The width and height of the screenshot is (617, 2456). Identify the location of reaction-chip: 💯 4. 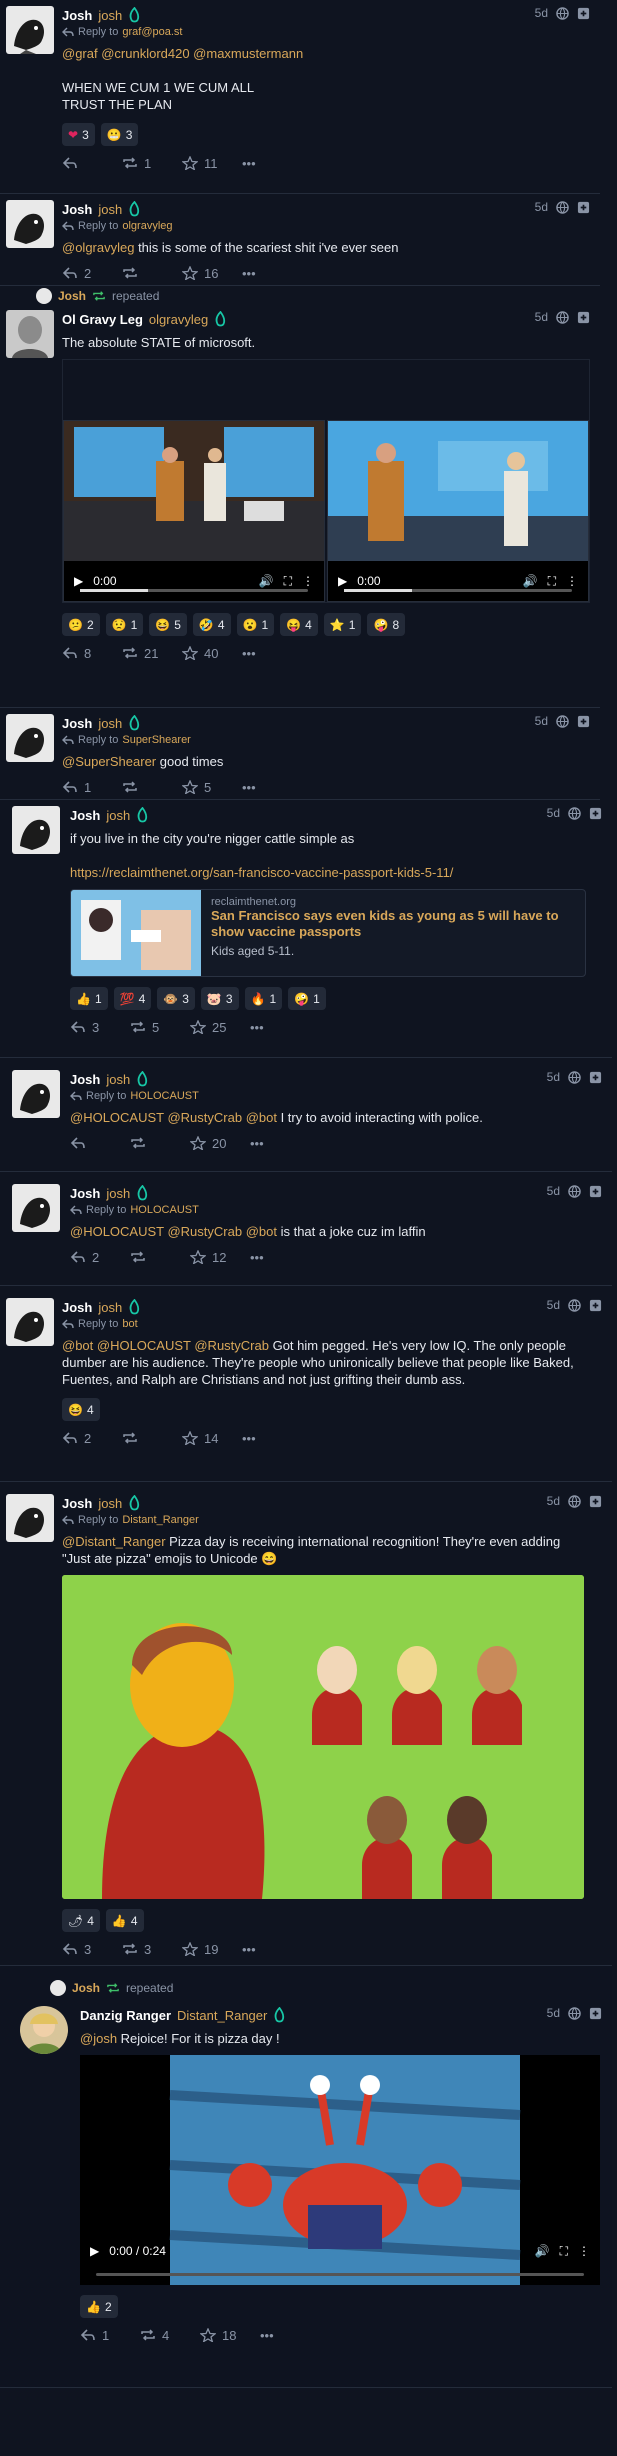
(132, 998).